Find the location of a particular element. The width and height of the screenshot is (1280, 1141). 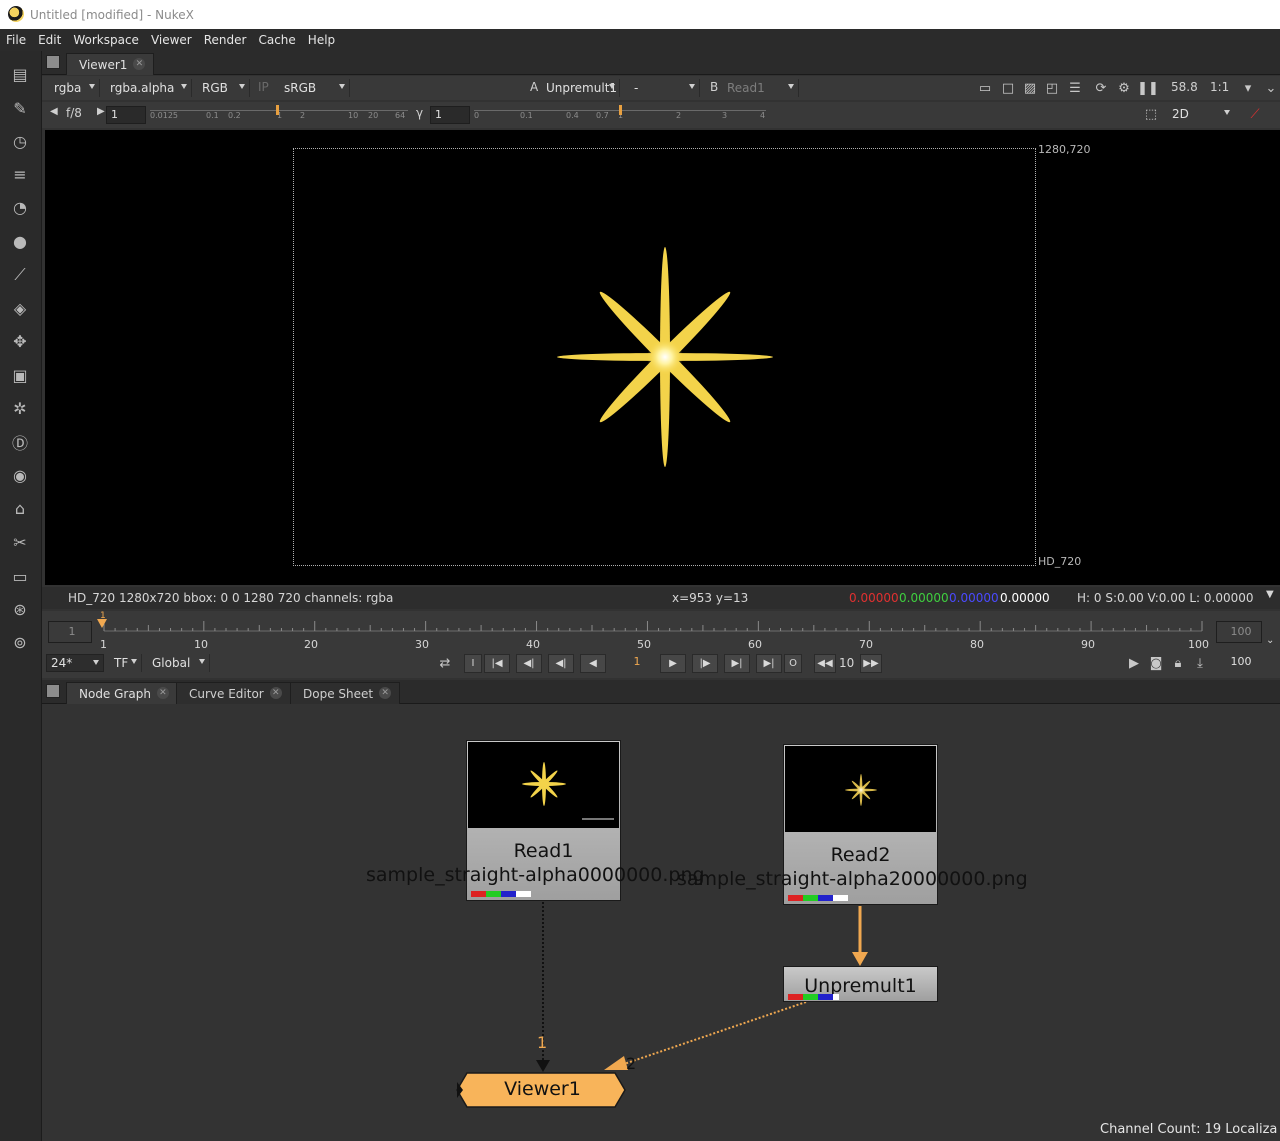

loop-mode-icon: ⇄ is located at coordinates (445, 663).